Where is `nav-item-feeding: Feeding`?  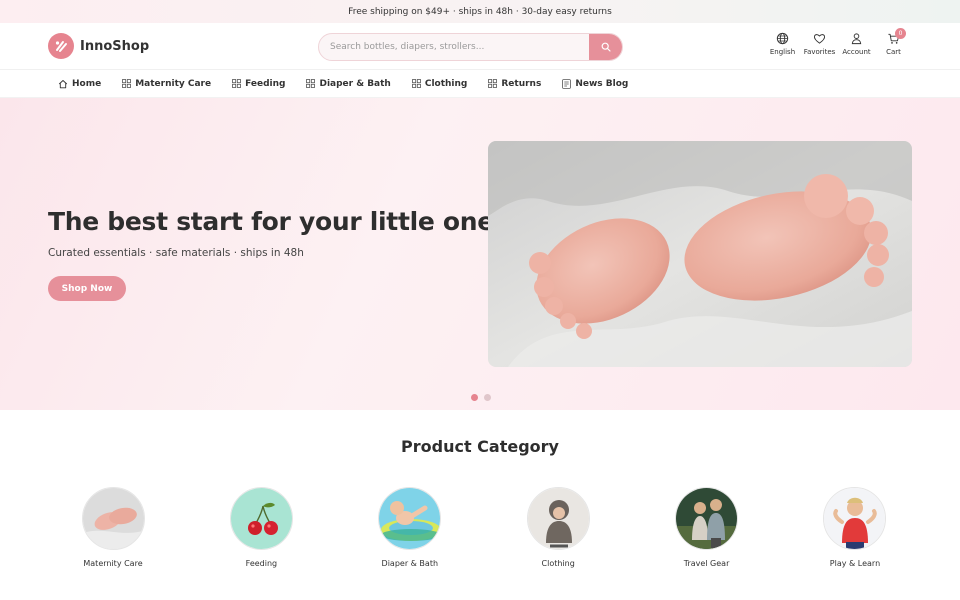
nav-item-feeding: Feeding is located at coordinates (258, 84).